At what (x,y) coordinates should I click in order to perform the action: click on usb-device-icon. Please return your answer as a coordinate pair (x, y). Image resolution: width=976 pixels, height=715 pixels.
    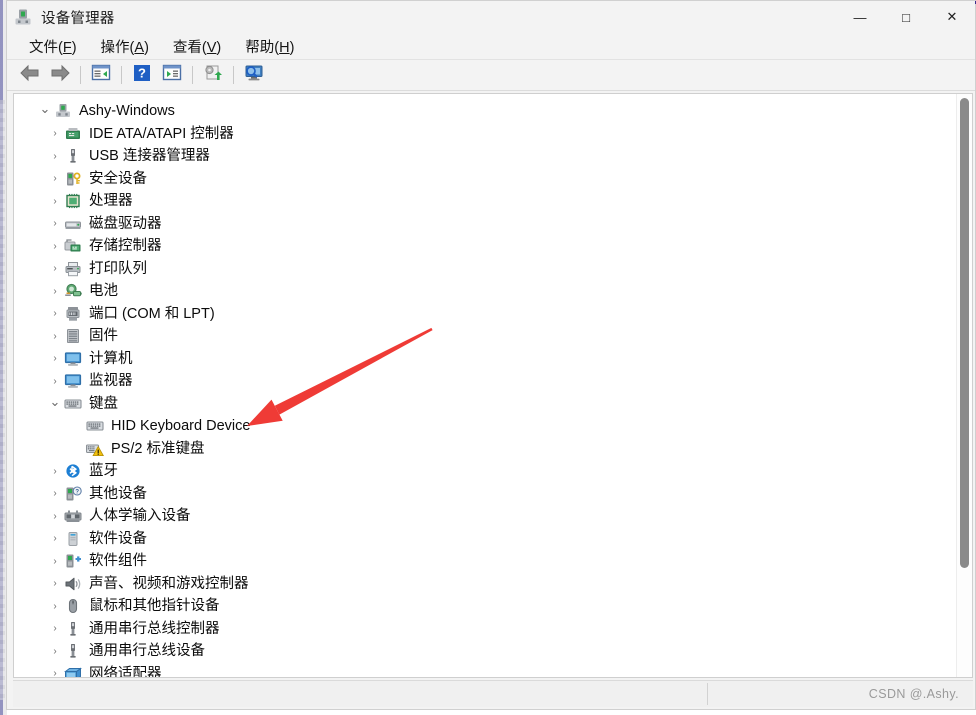
    Looking at the image, I should click on (73, 651).